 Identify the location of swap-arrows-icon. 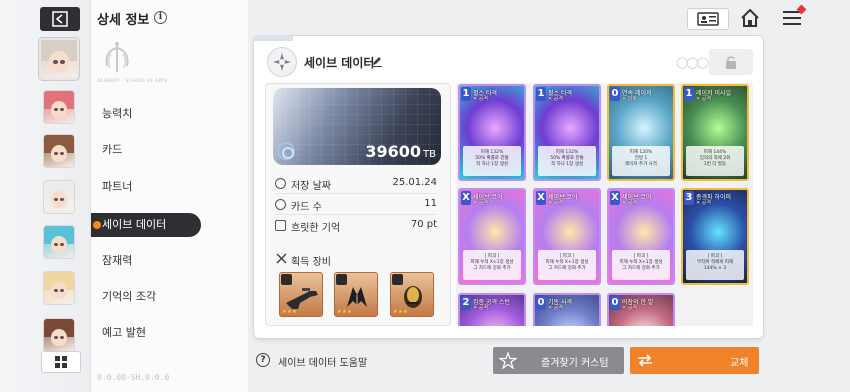
(645, 360).